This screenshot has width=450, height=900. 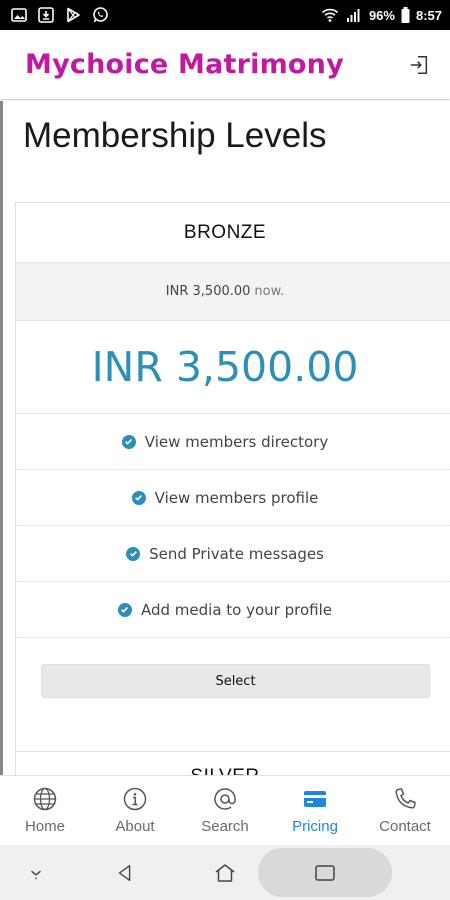 I want to click on battery-icon, so click(x=405, y=15).